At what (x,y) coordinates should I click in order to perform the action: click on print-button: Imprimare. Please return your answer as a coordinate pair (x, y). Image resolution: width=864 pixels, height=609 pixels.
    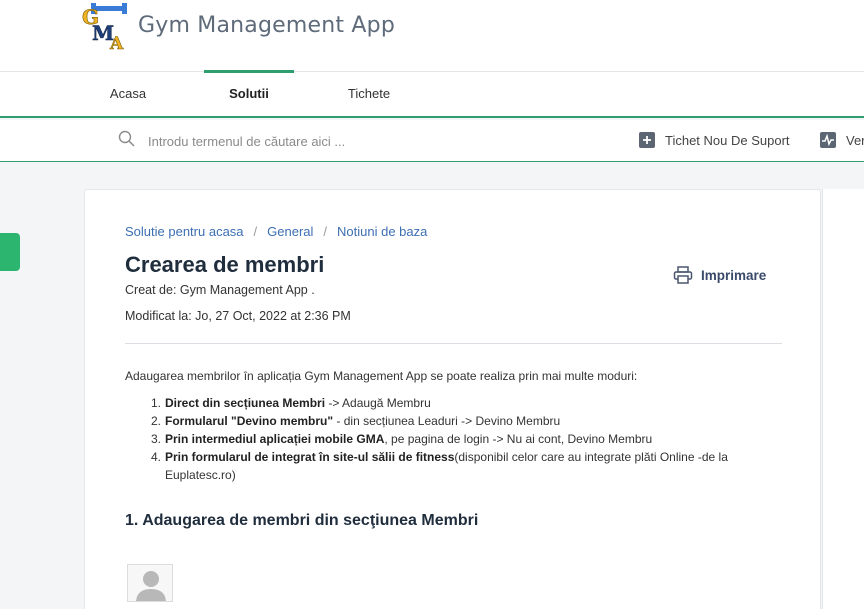
    Looking at the image, I should click on (719, 275).